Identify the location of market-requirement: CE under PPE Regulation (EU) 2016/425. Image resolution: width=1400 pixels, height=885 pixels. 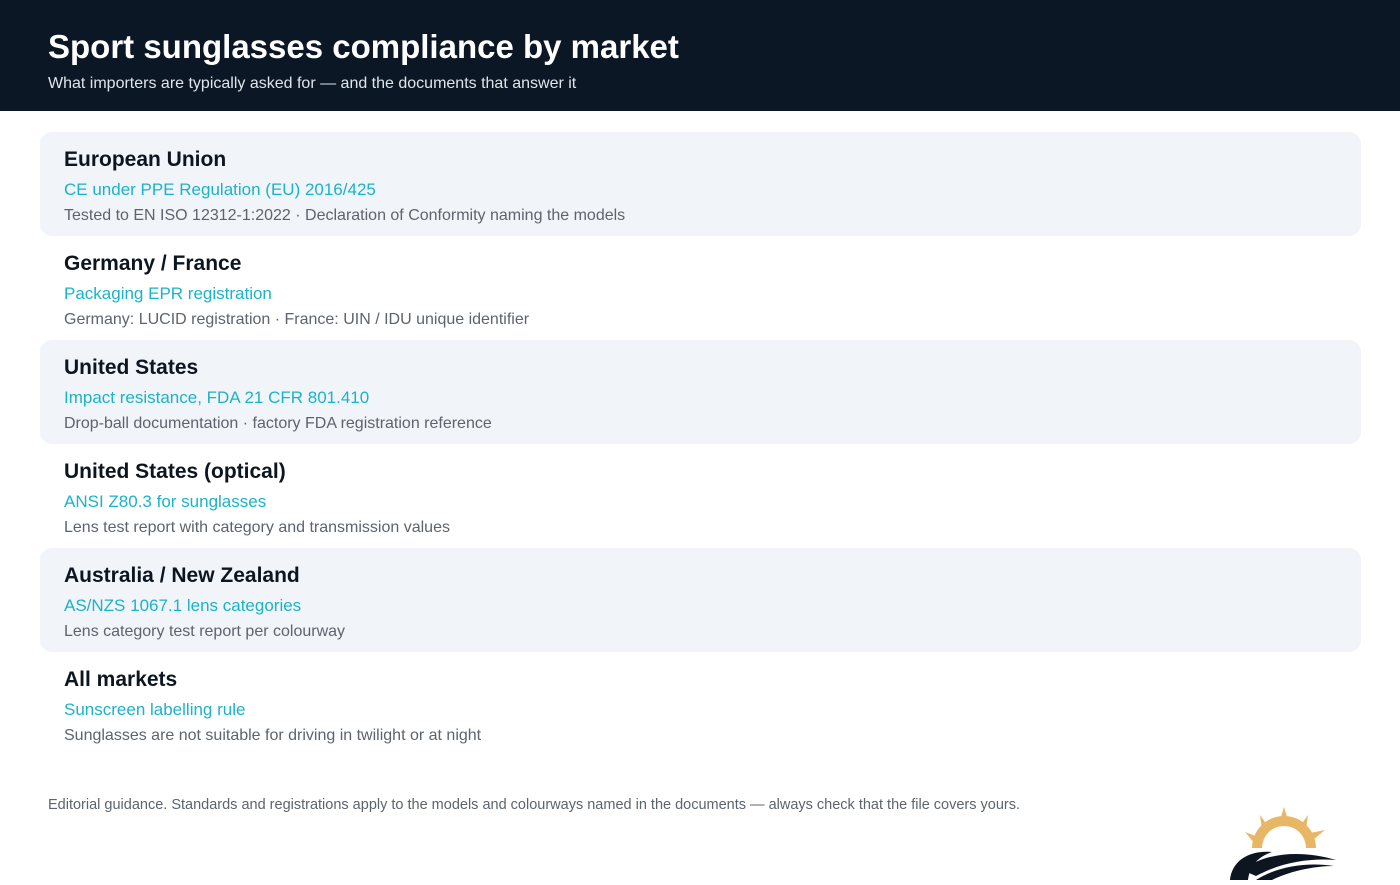
(220, 189).